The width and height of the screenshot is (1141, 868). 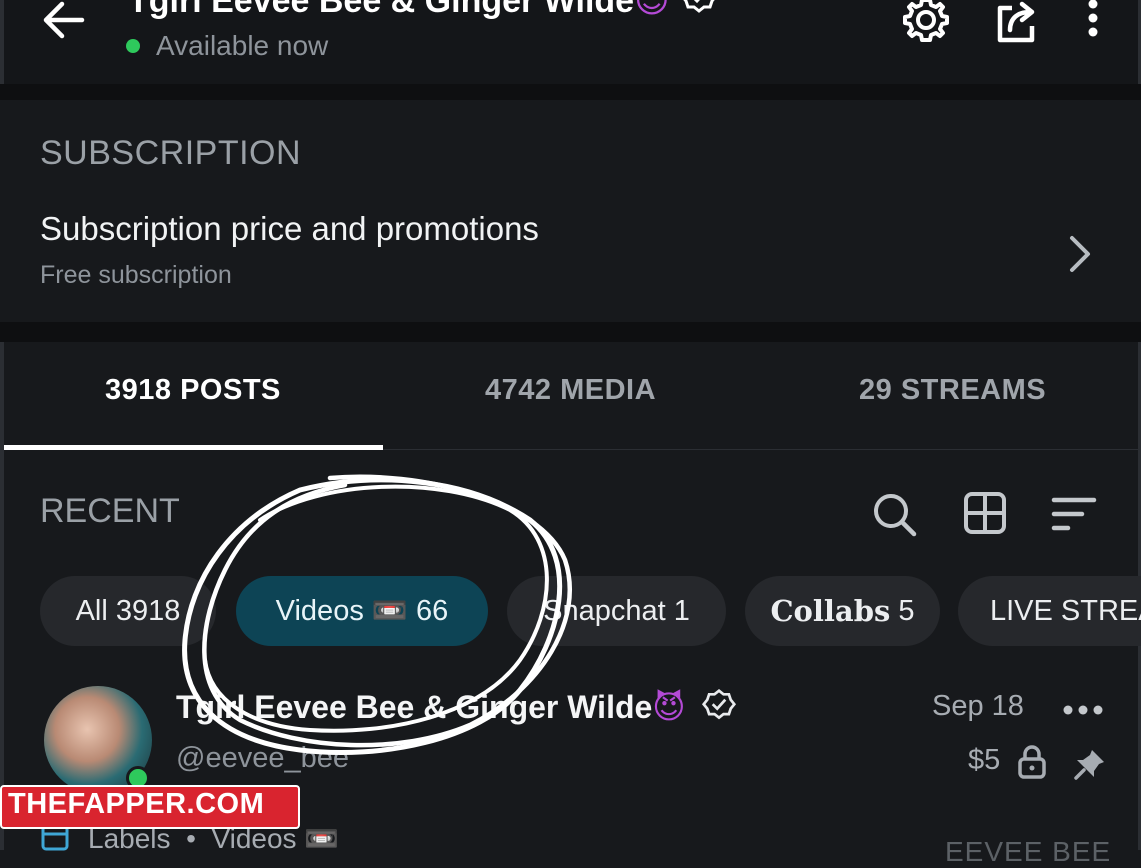 I want to click on chevron-right-icon, so click(x=1080, y=254).